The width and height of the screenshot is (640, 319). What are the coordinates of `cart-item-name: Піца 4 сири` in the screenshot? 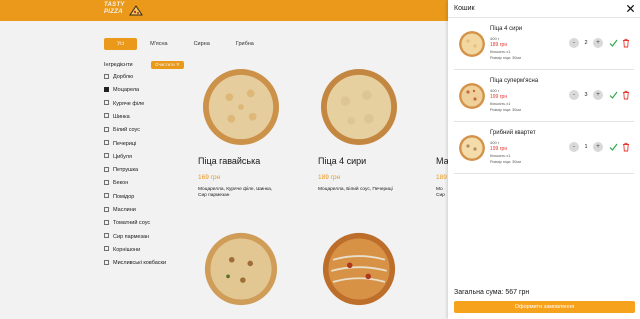 It's located at (506, 29).